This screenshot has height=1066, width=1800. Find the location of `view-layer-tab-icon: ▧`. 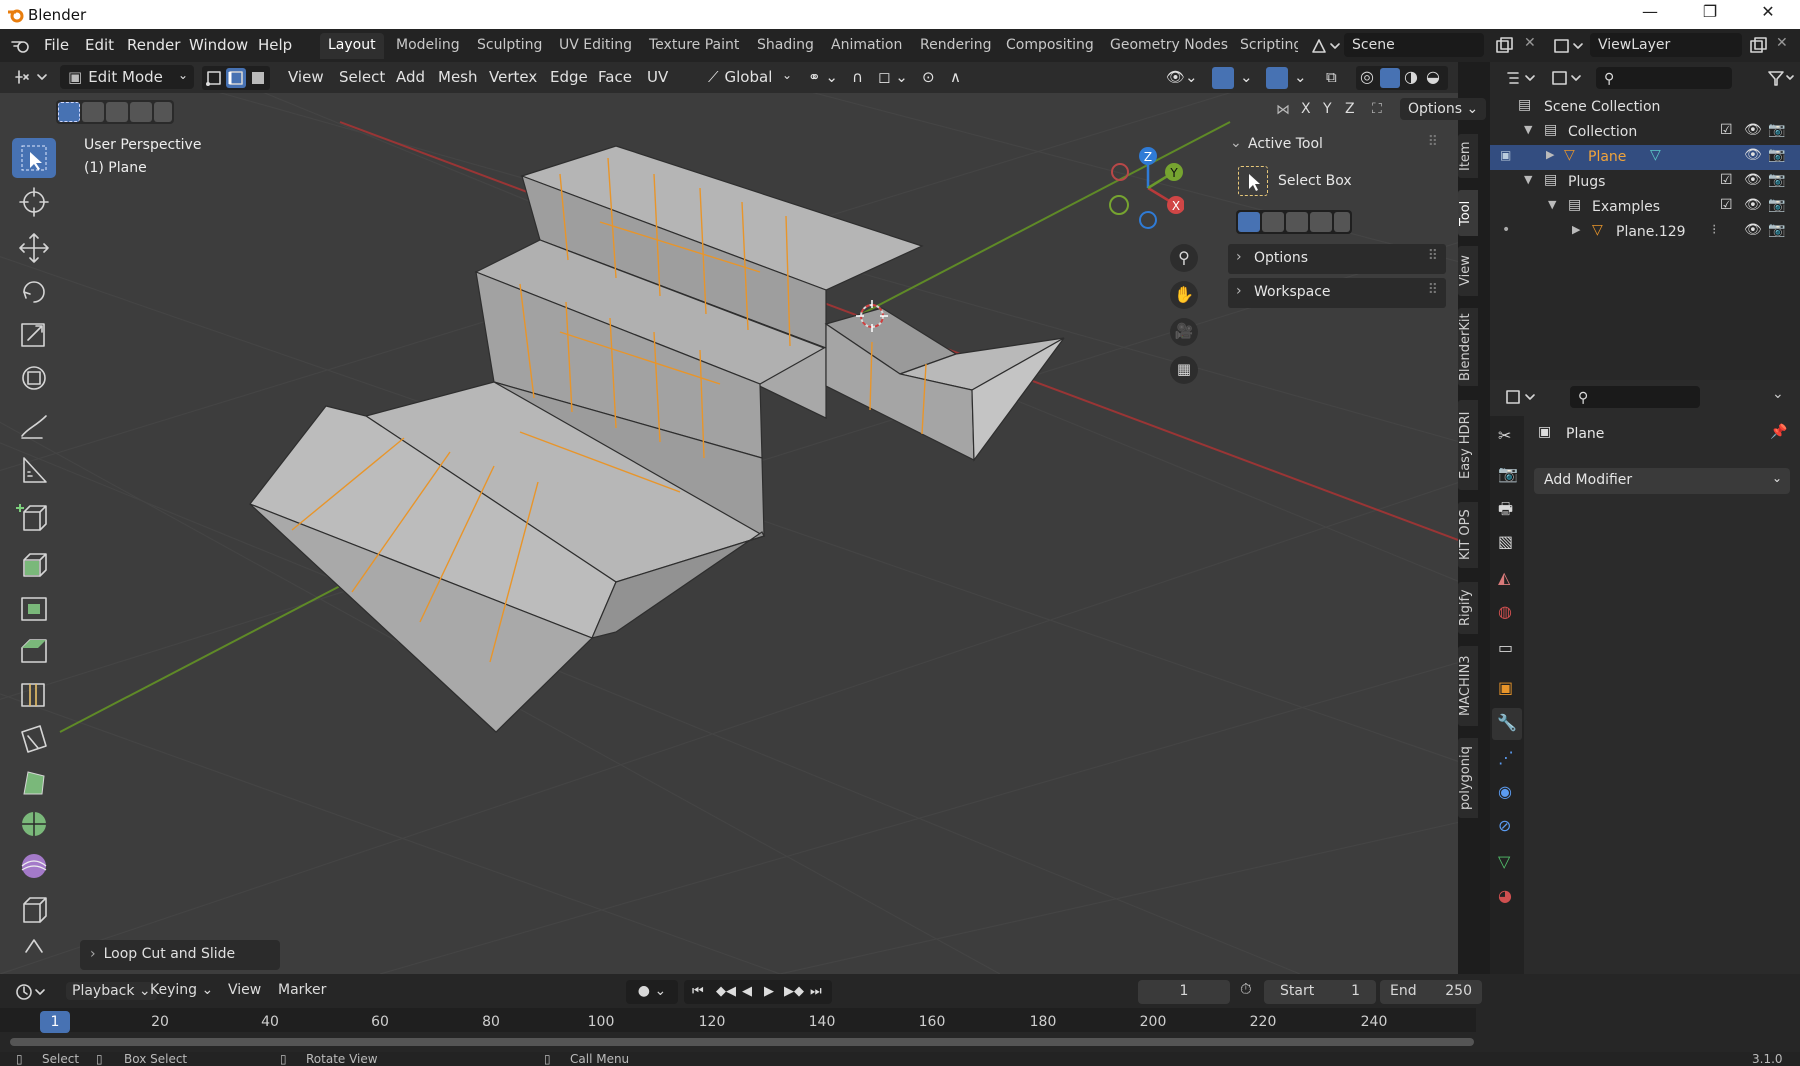

view-layer-tab-icon: ▧ is located at coordinates (1505, 541).